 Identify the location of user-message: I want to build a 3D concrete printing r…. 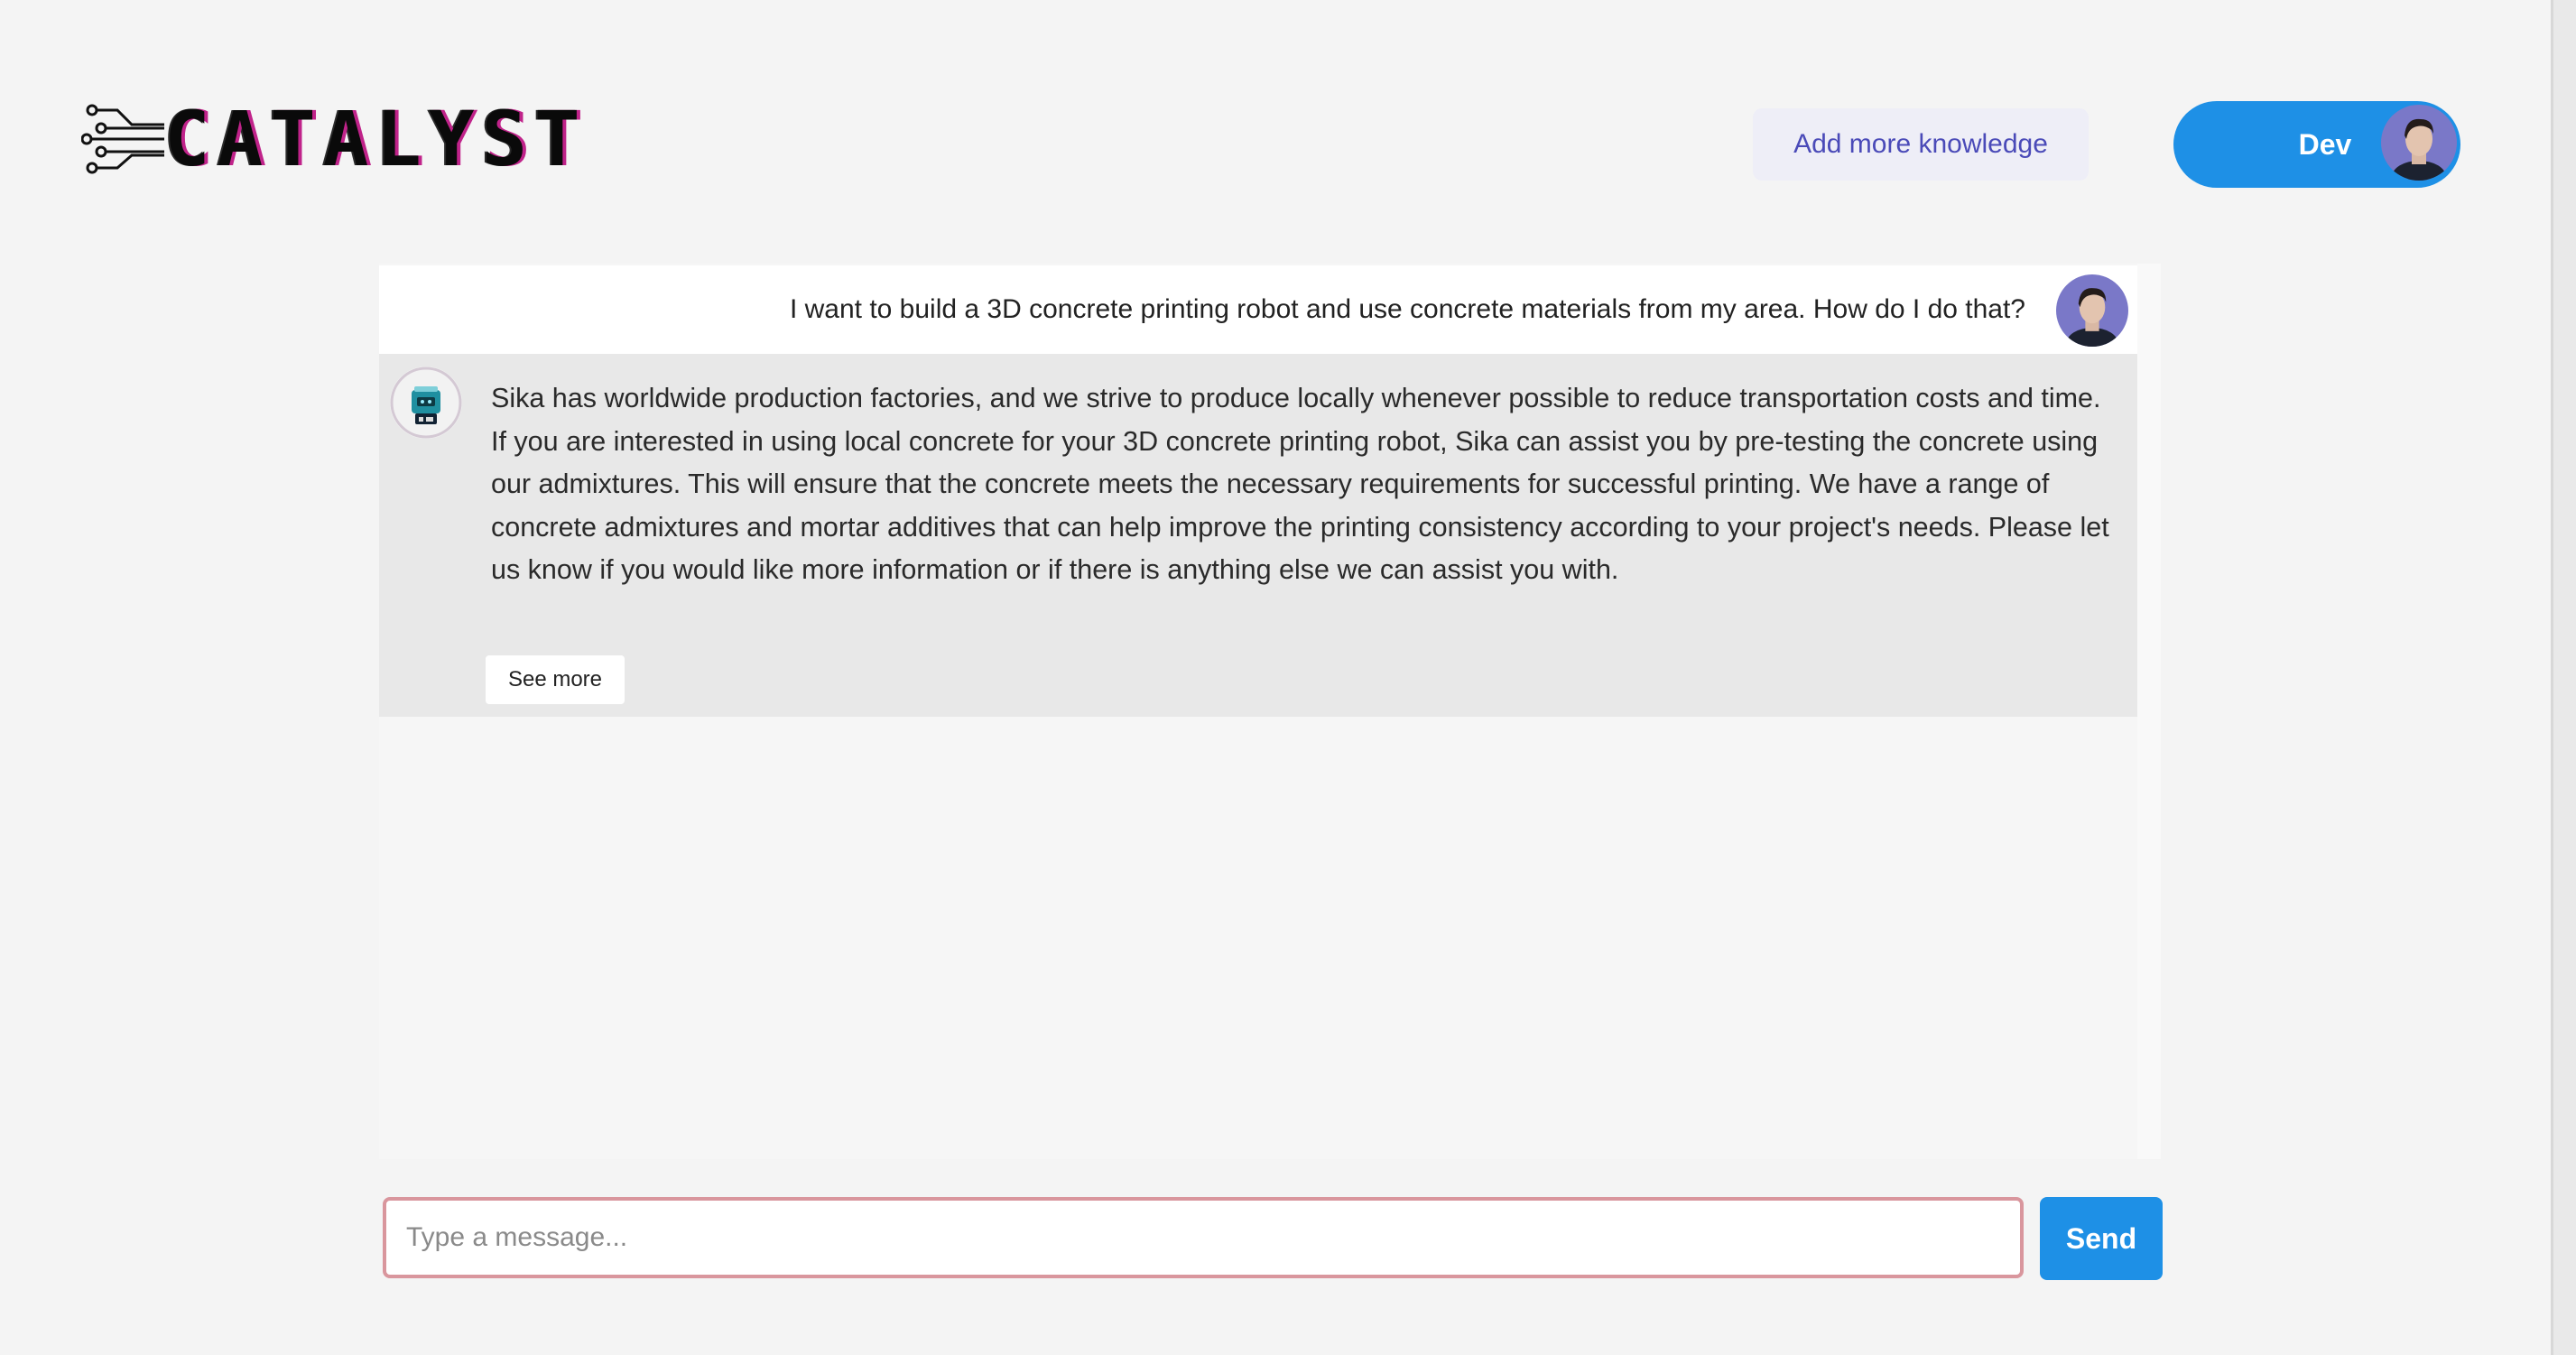
(1258, 309).